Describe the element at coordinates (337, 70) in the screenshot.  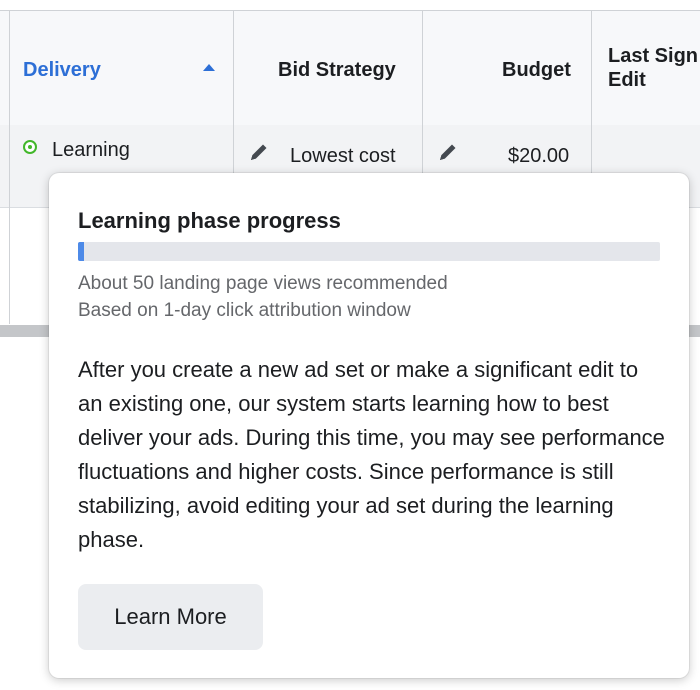
I see `column-header-bid-strategy: Bid Strategy` at that location.